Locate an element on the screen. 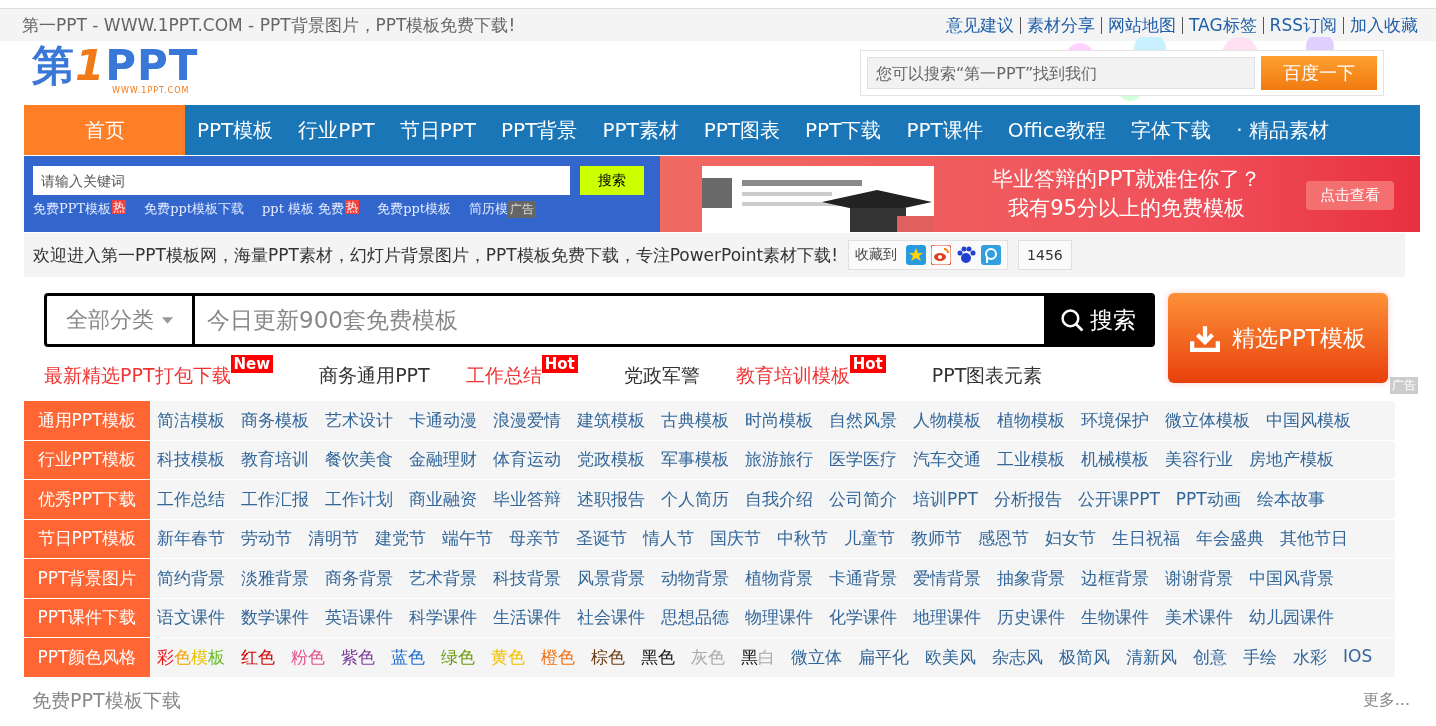 Image resolution: width=1436 pixels, height=726 pixels. top-link: 意见建议 is located at coordinates (980, 25).